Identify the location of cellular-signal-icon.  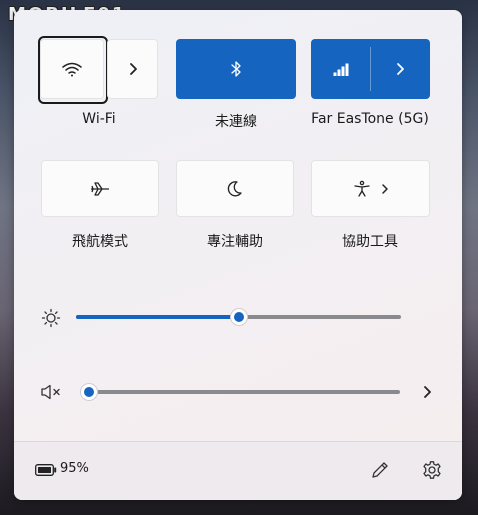
(342, 69).